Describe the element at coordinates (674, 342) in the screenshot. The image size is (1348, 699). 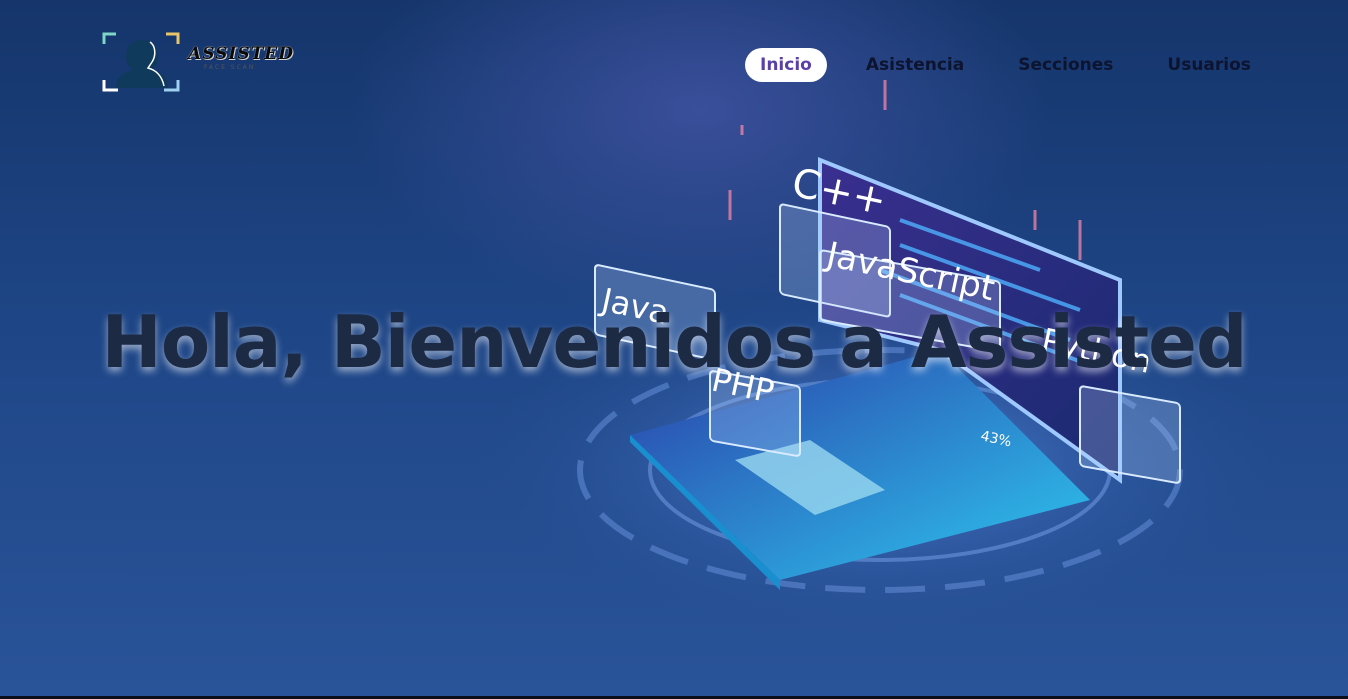
I see `hero-title: Hola, Bienvenidos a Assisted` at that location.